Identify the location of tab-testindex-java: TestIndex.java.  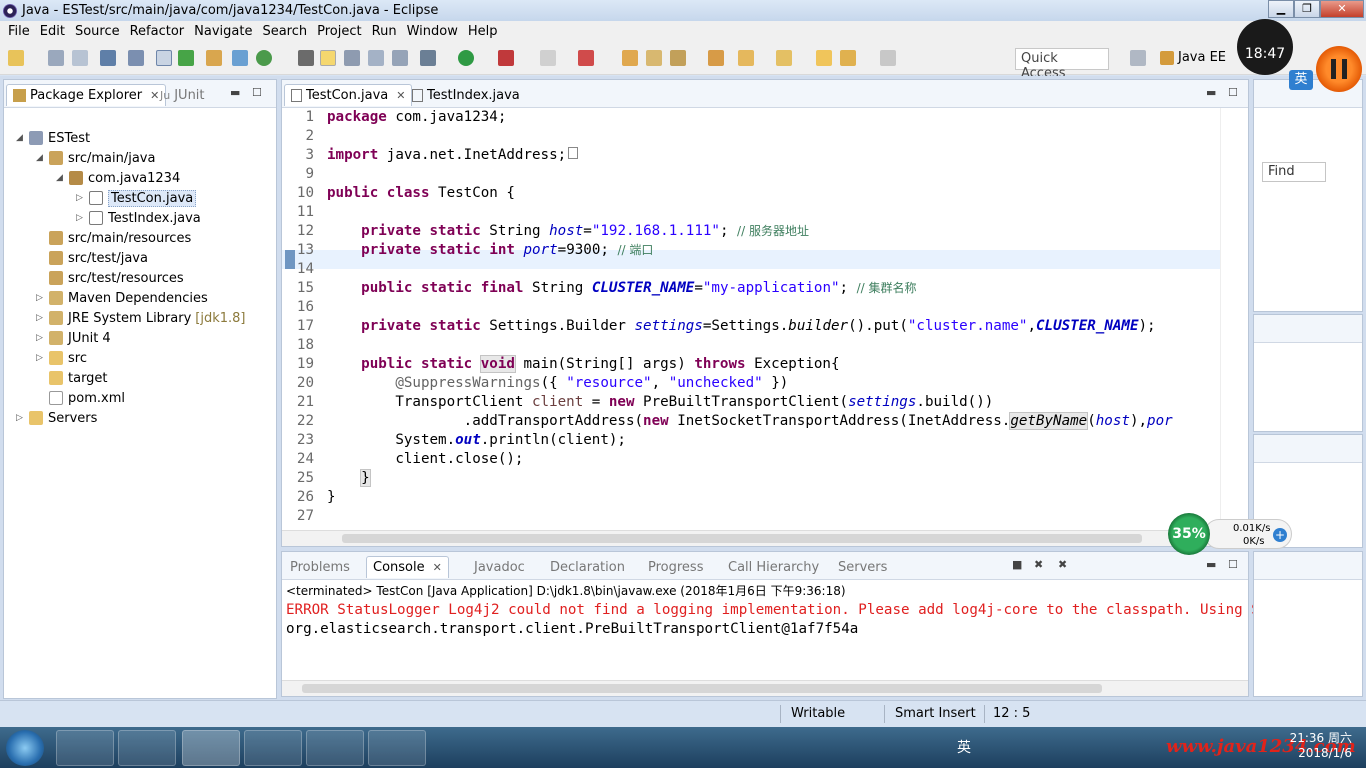
(466, 95).